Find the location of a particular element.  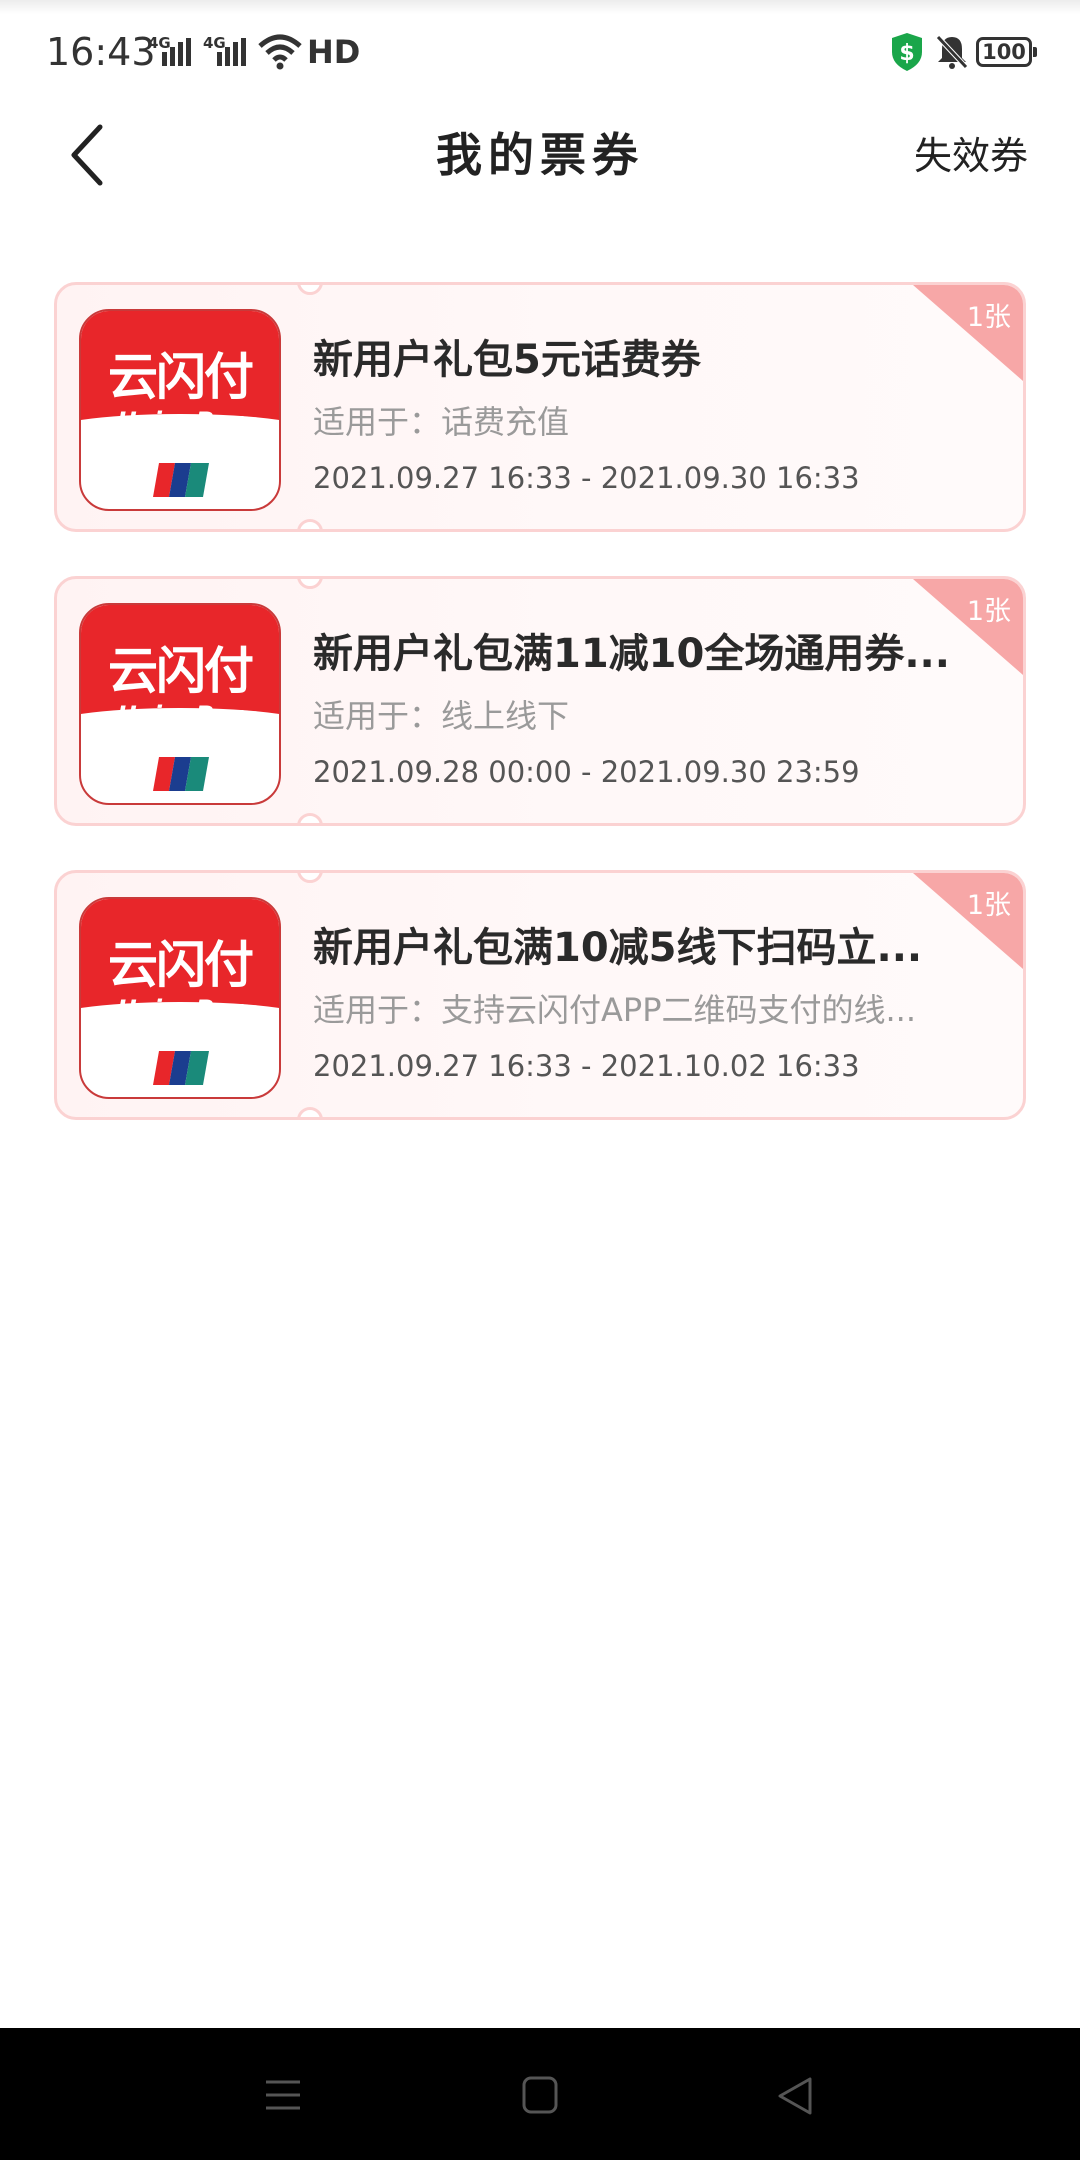

shield-icon: $ is located at coordinates (907, 52).